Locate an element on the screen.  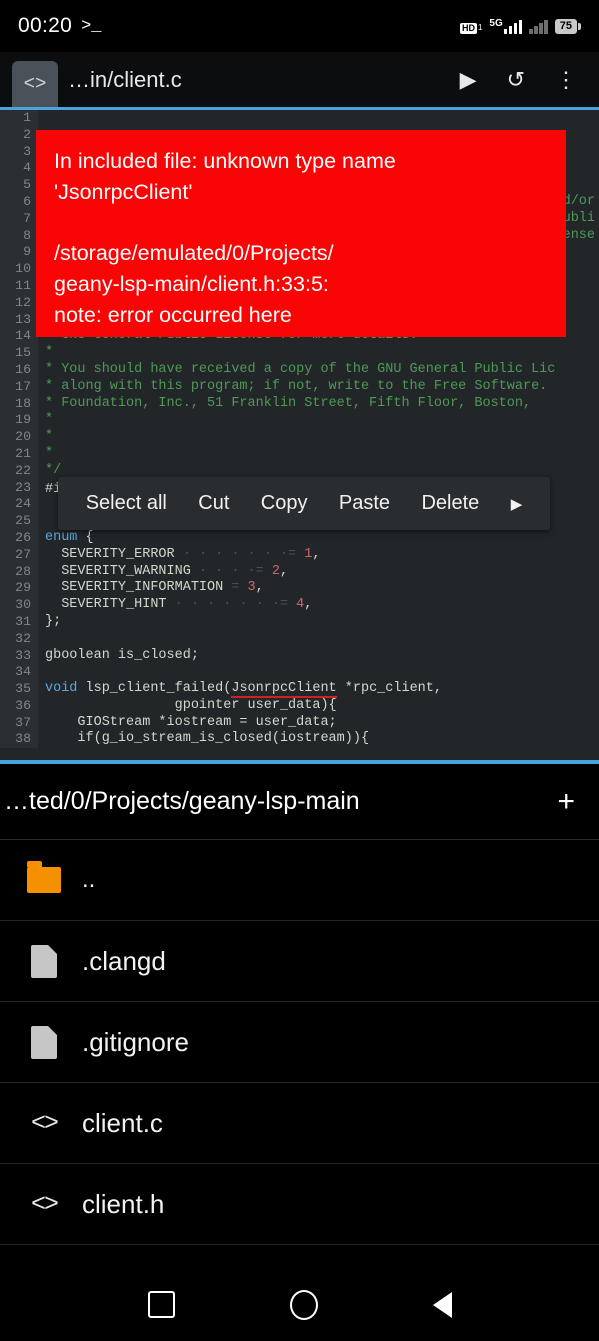
home-button-icon is located at coordinates (303, 1304).